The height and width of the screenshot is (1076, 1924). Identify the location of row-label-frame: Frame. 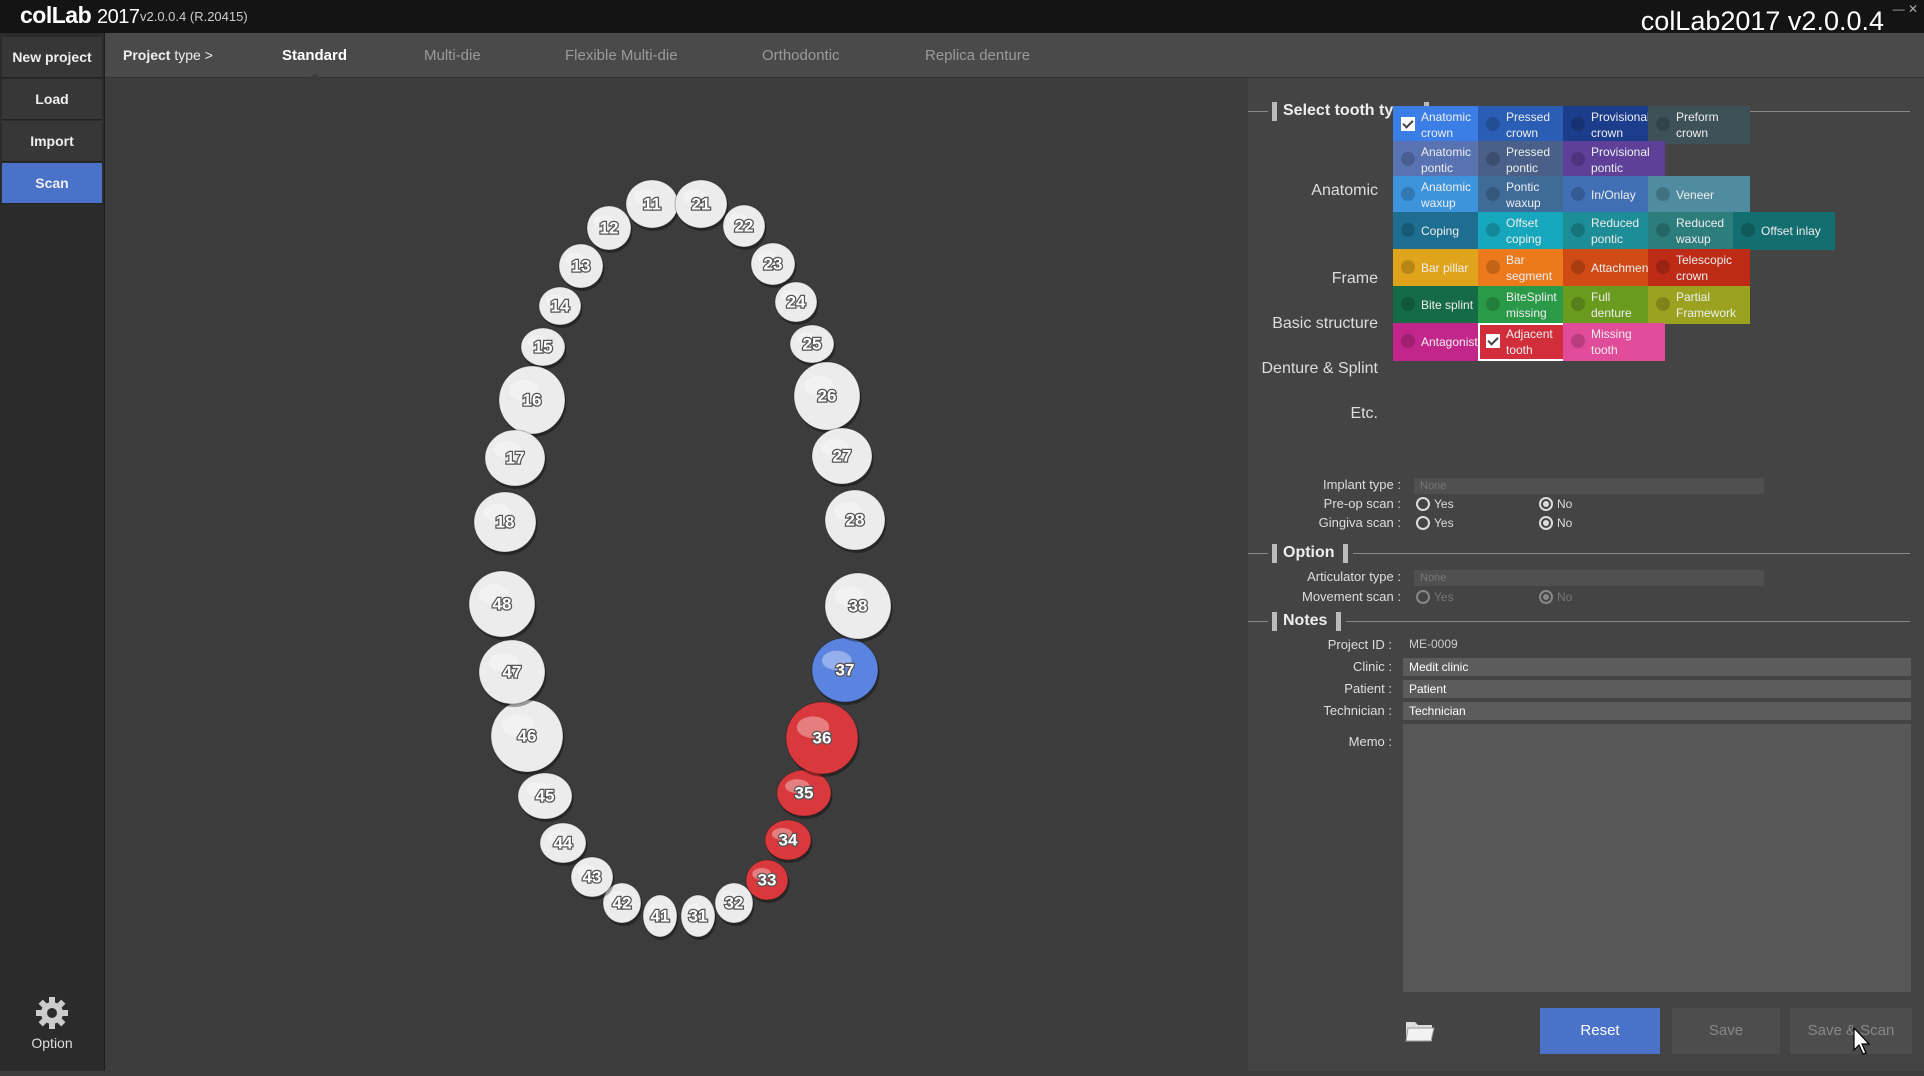
(1354, 278).